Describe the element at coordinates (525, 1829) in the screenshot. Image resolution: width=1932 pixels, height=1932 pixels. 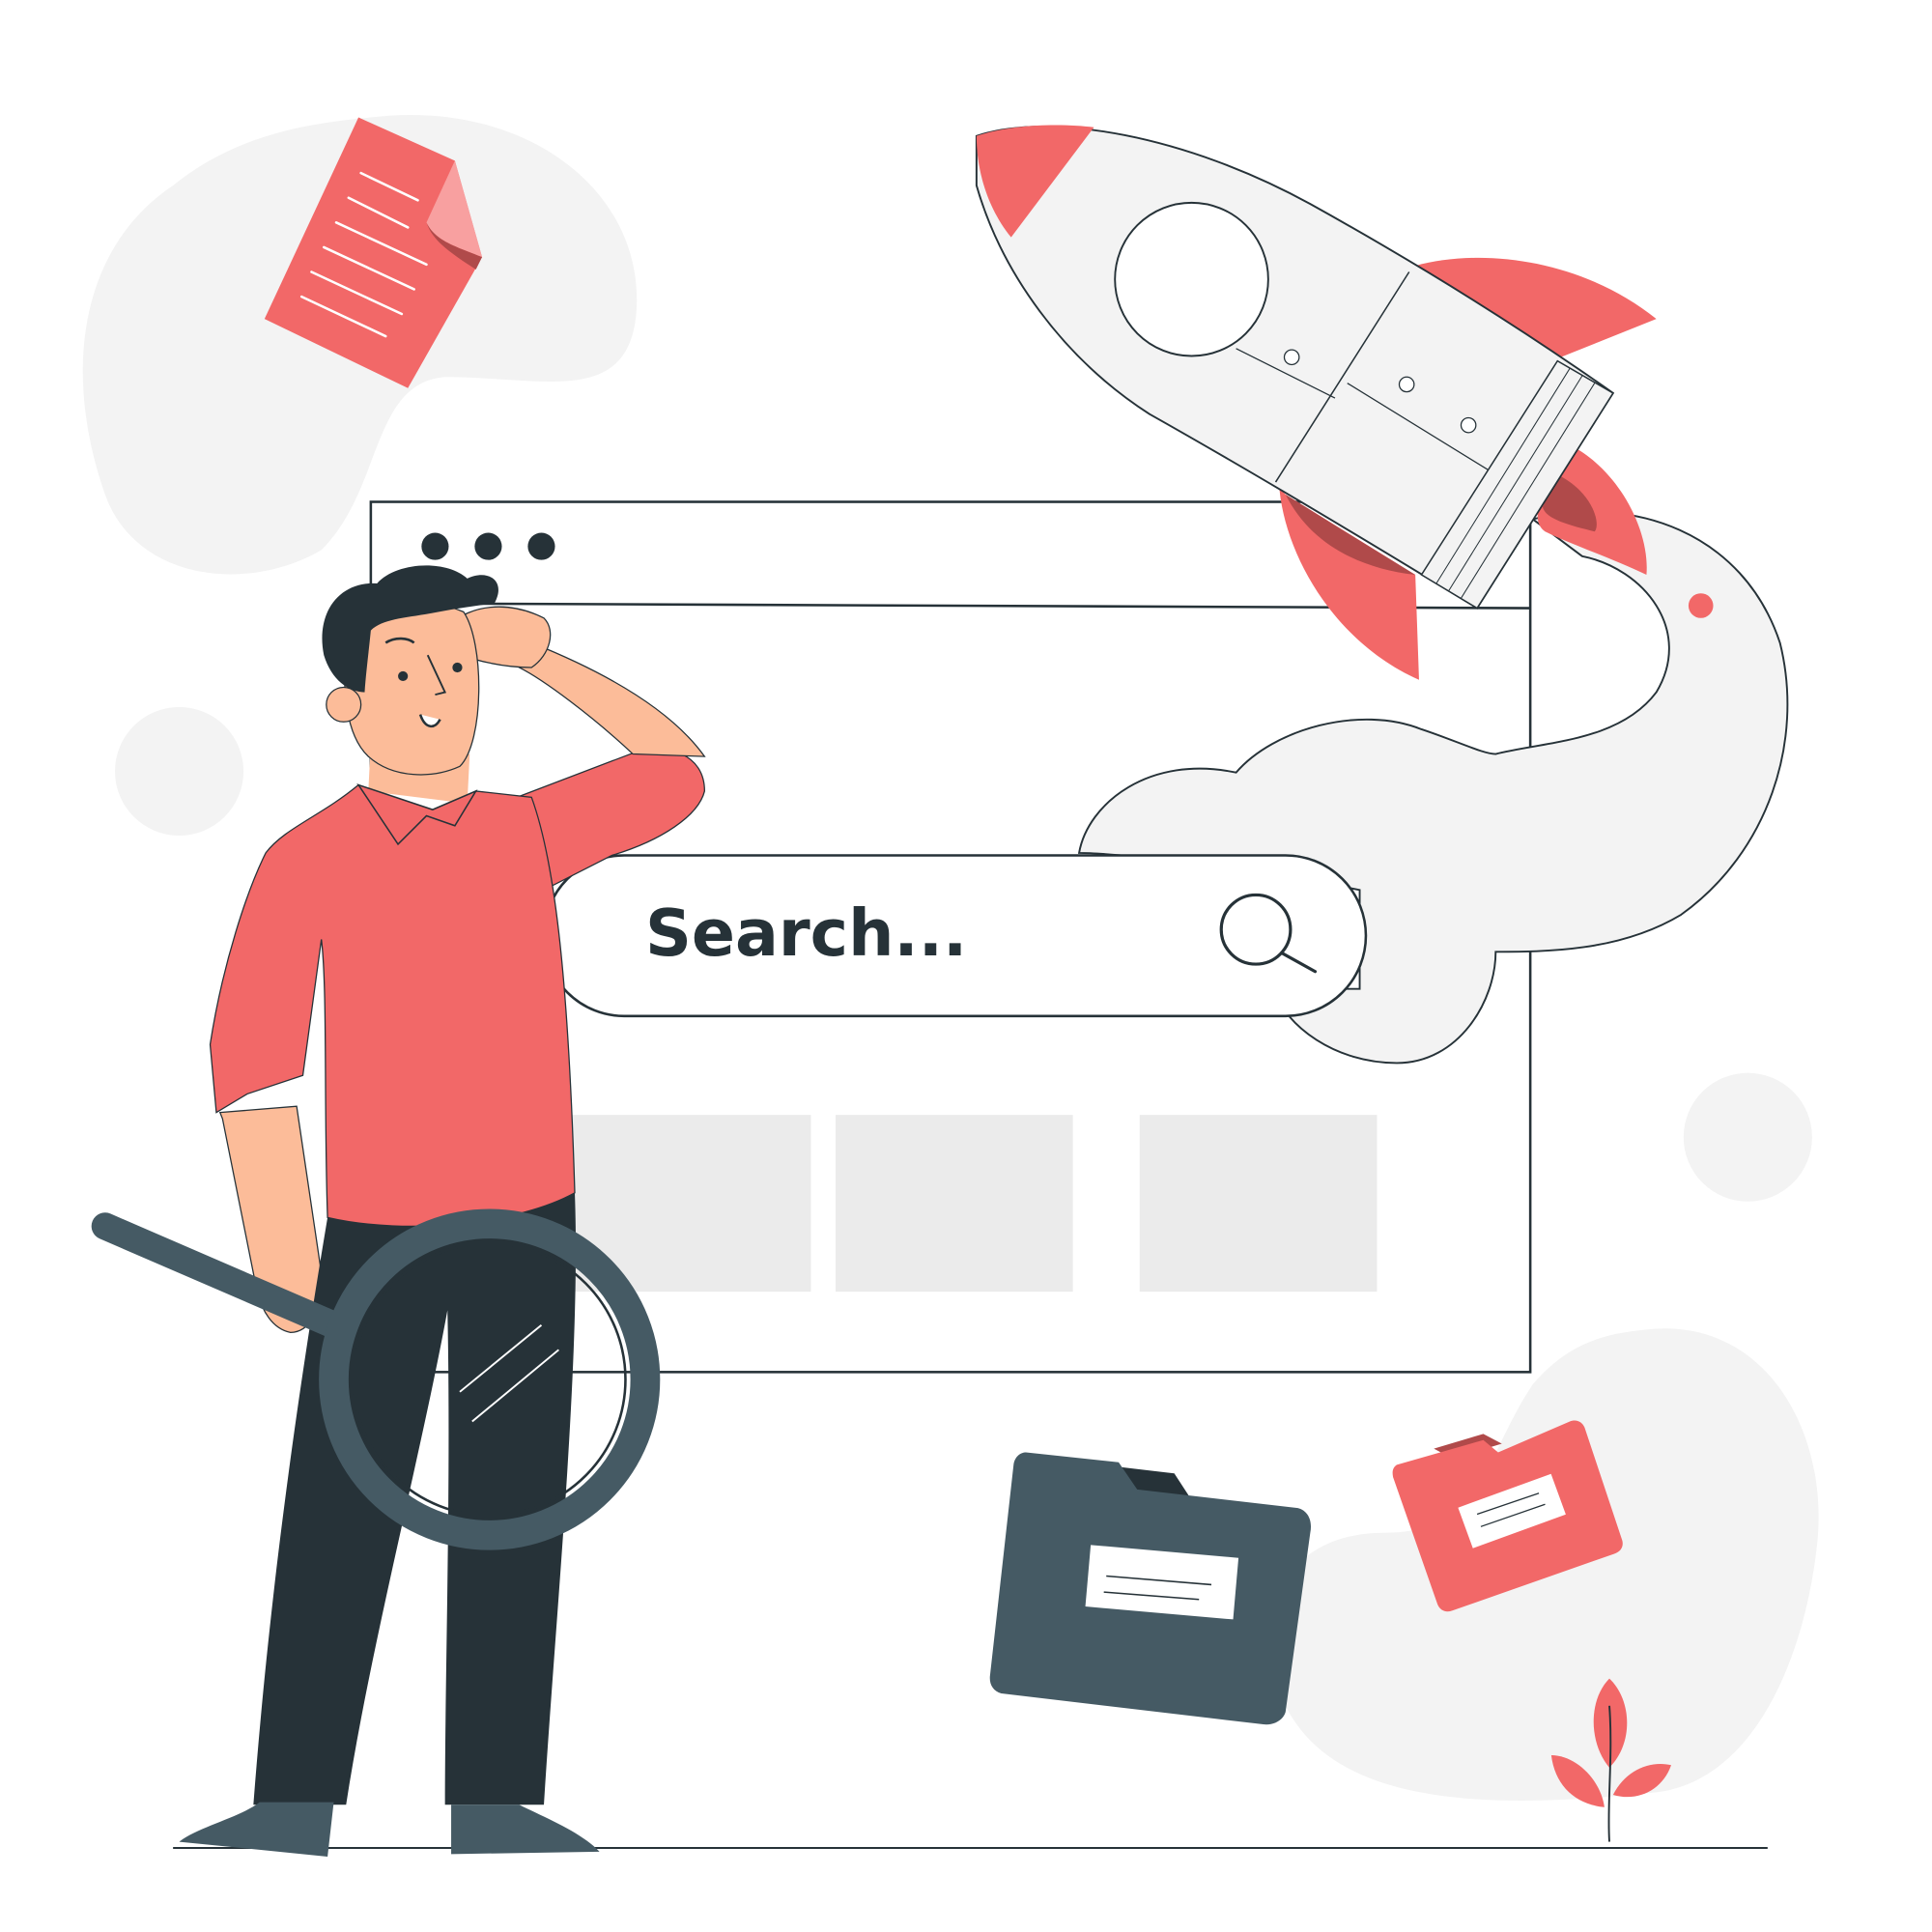
I see `person-shoe-right` at that location.